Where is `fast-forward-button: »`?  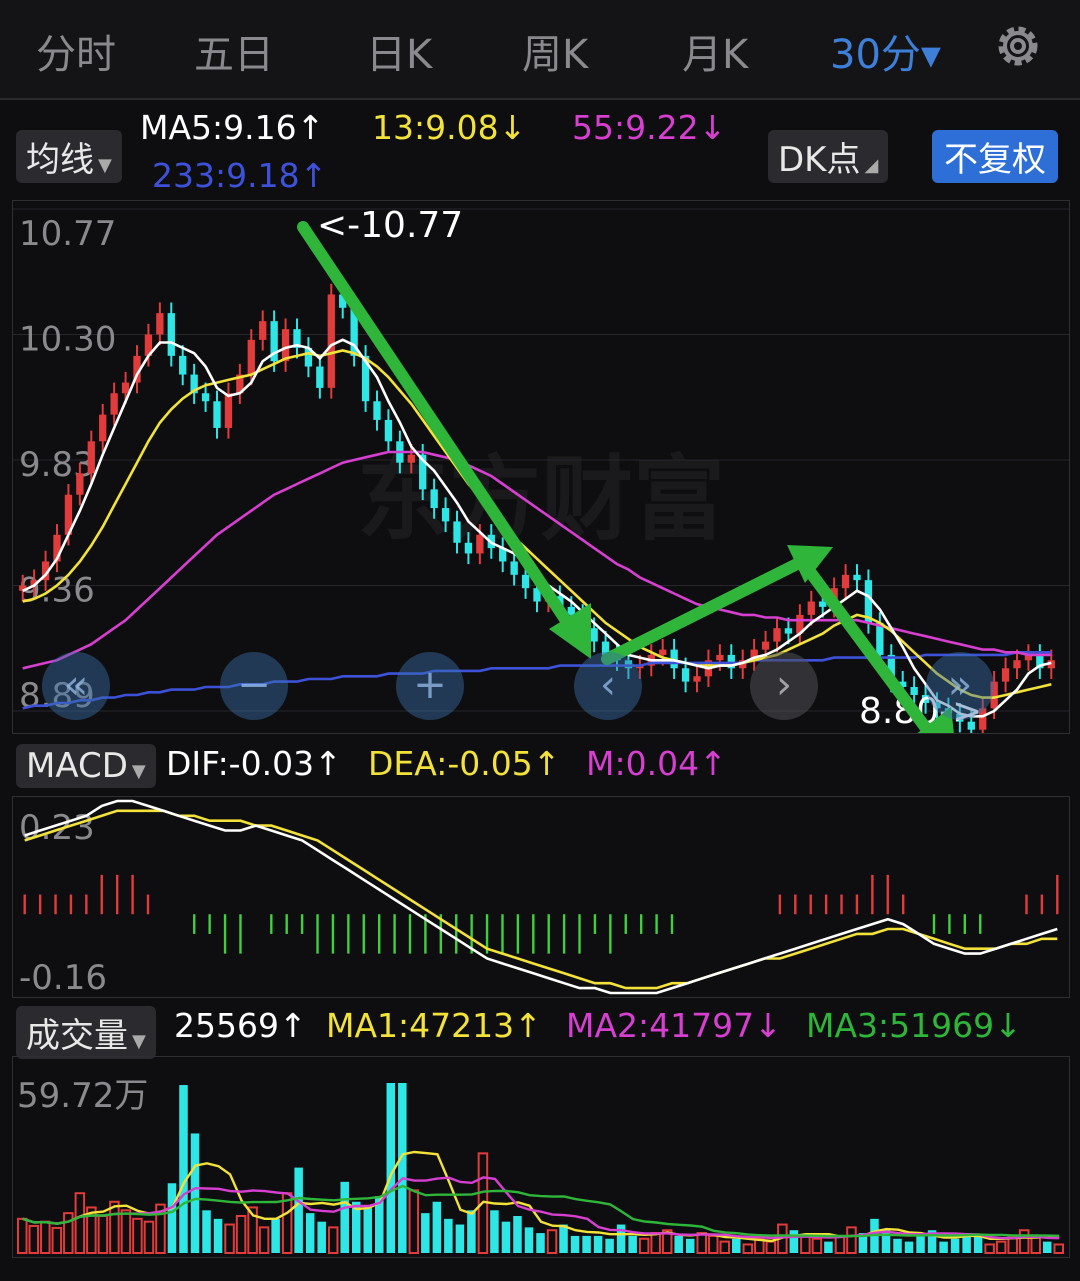
fast-forward-button: » is located at coordinates (960, 686).